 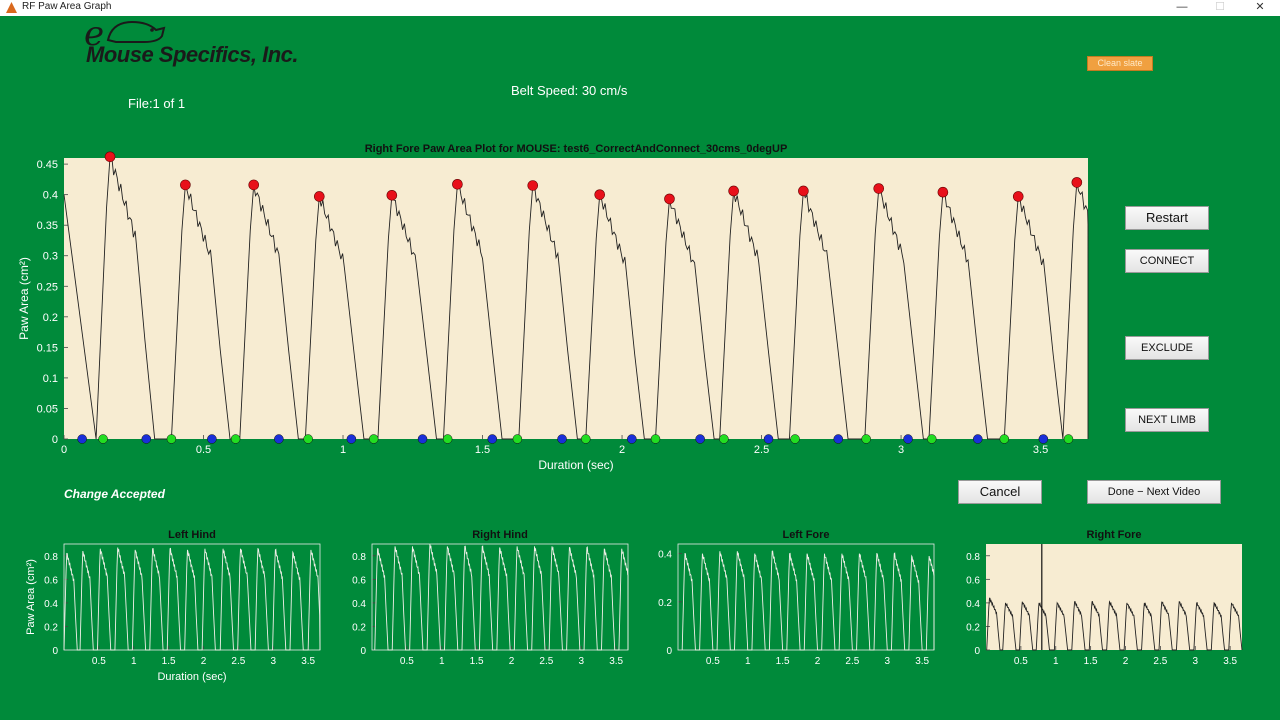 What do you see at coordinates (481, 609) in the screenshot?
I see `right-hind-plot: Right Hind 0.5 1 1.5 2 2.5 3 3.5 0 0.2 0.4 0.6 0.8` at bounding box center [481, 609].